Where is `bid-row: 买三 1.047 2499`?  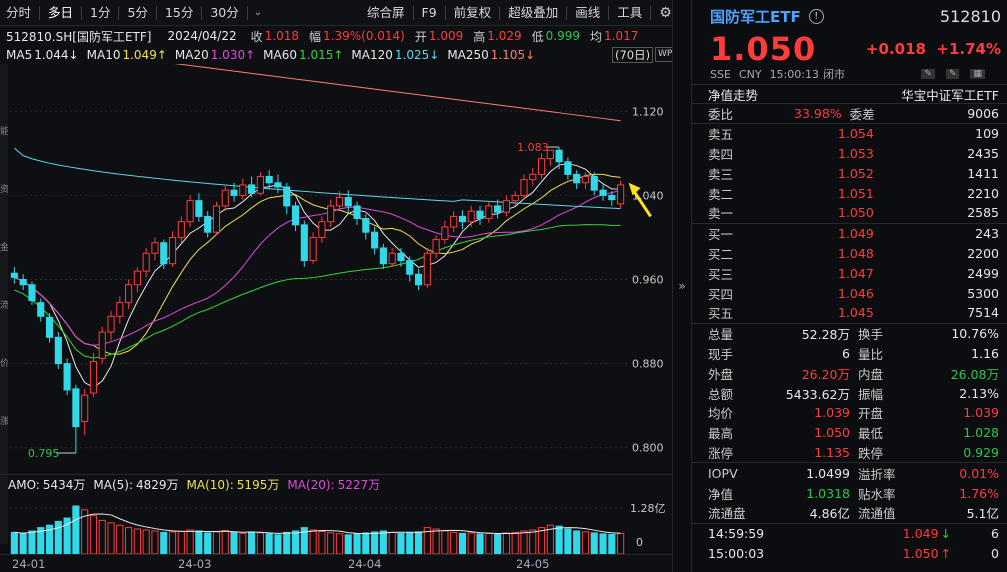
bid-row: 买三 1.047 2499 is located at coordinates (849, 273).